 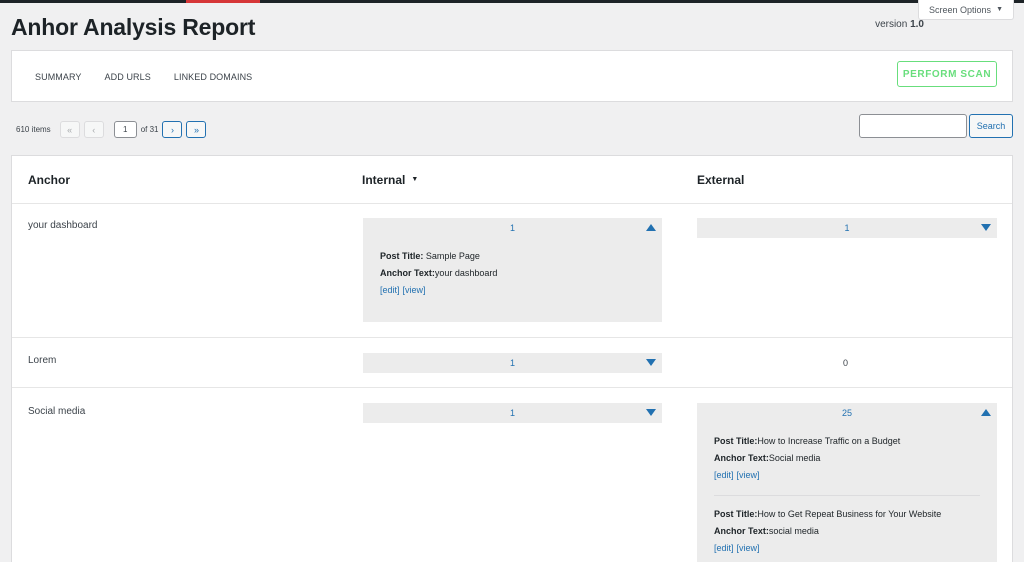 I want to click on nav-tabs: SUMMARY ADD URLS LINKED DOMAINS, so click(x=143, y=77).